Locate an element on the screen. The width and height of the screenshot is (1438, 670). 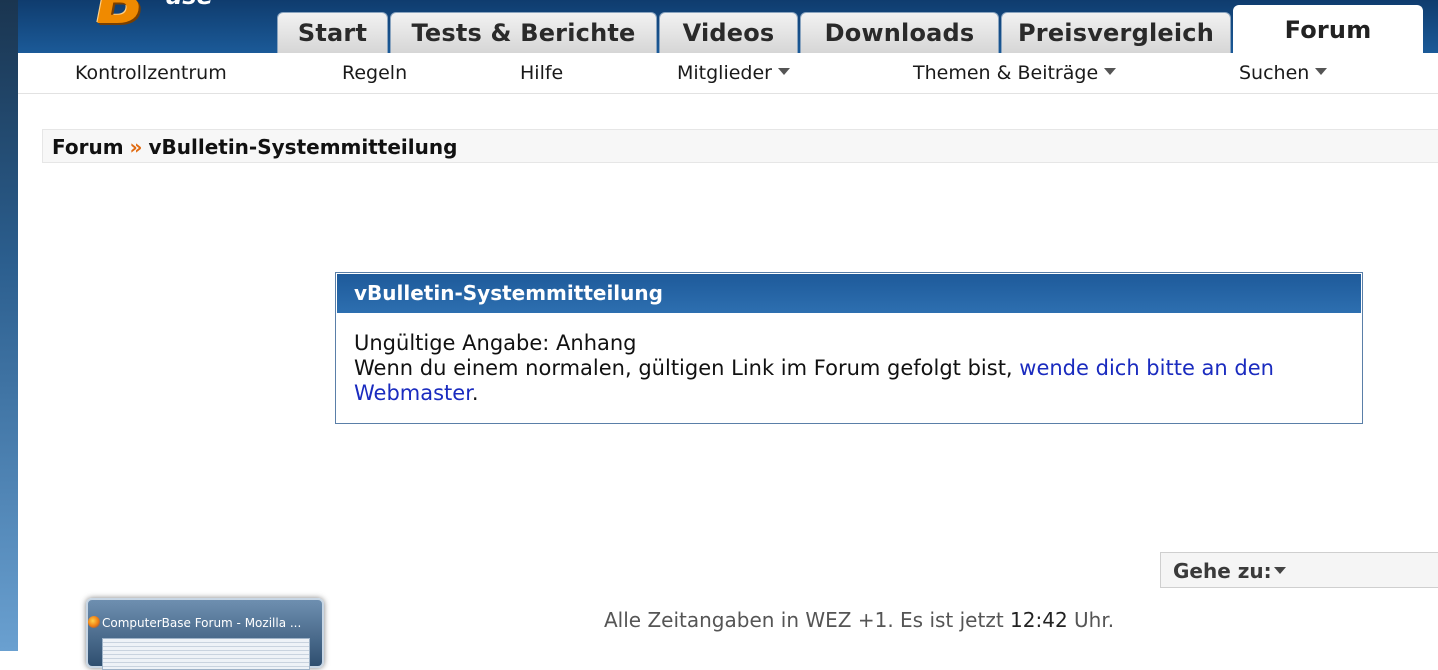
logo-letter: B is located at coordinates (120, 19).